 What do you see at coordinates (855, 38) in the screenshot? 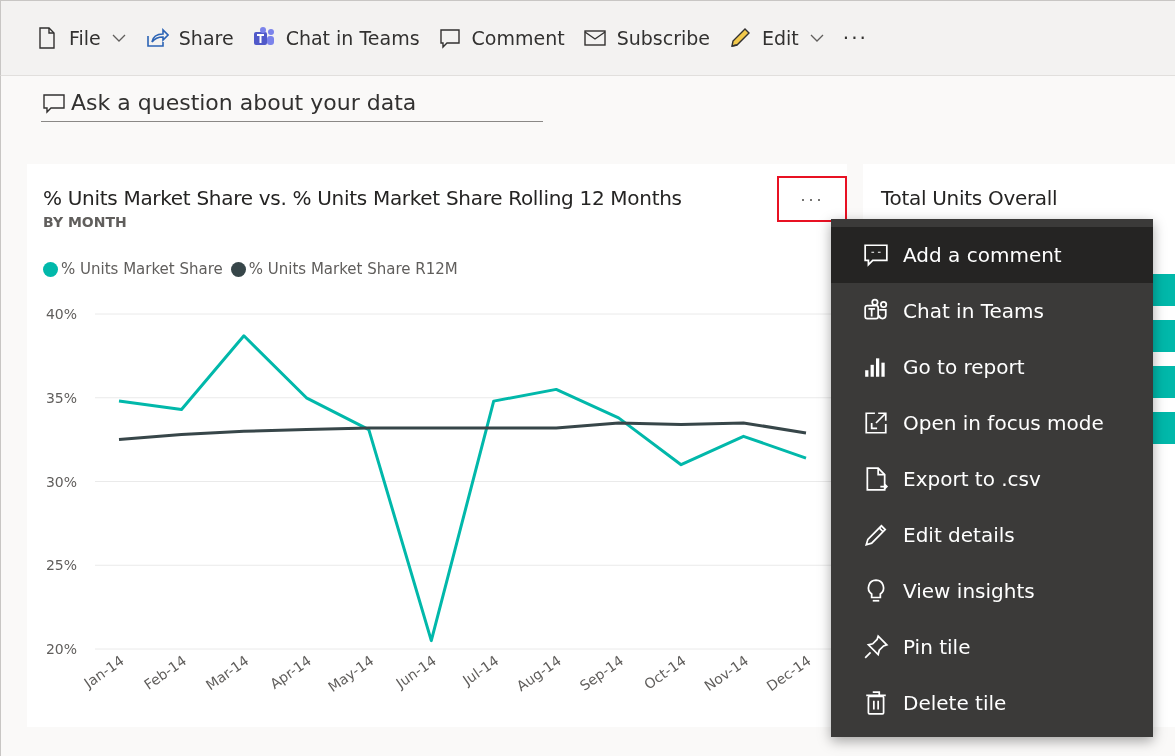
I see `more-button: ···` at bounding box center [855, 38].